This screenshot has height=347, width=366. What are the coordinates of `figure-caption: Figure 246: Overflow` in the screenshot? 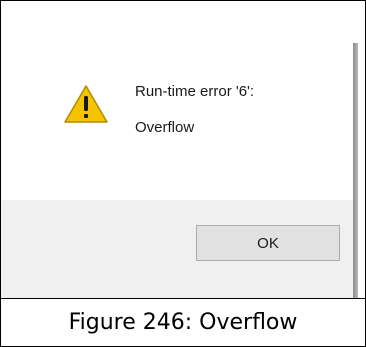 It's located at (183, 322).